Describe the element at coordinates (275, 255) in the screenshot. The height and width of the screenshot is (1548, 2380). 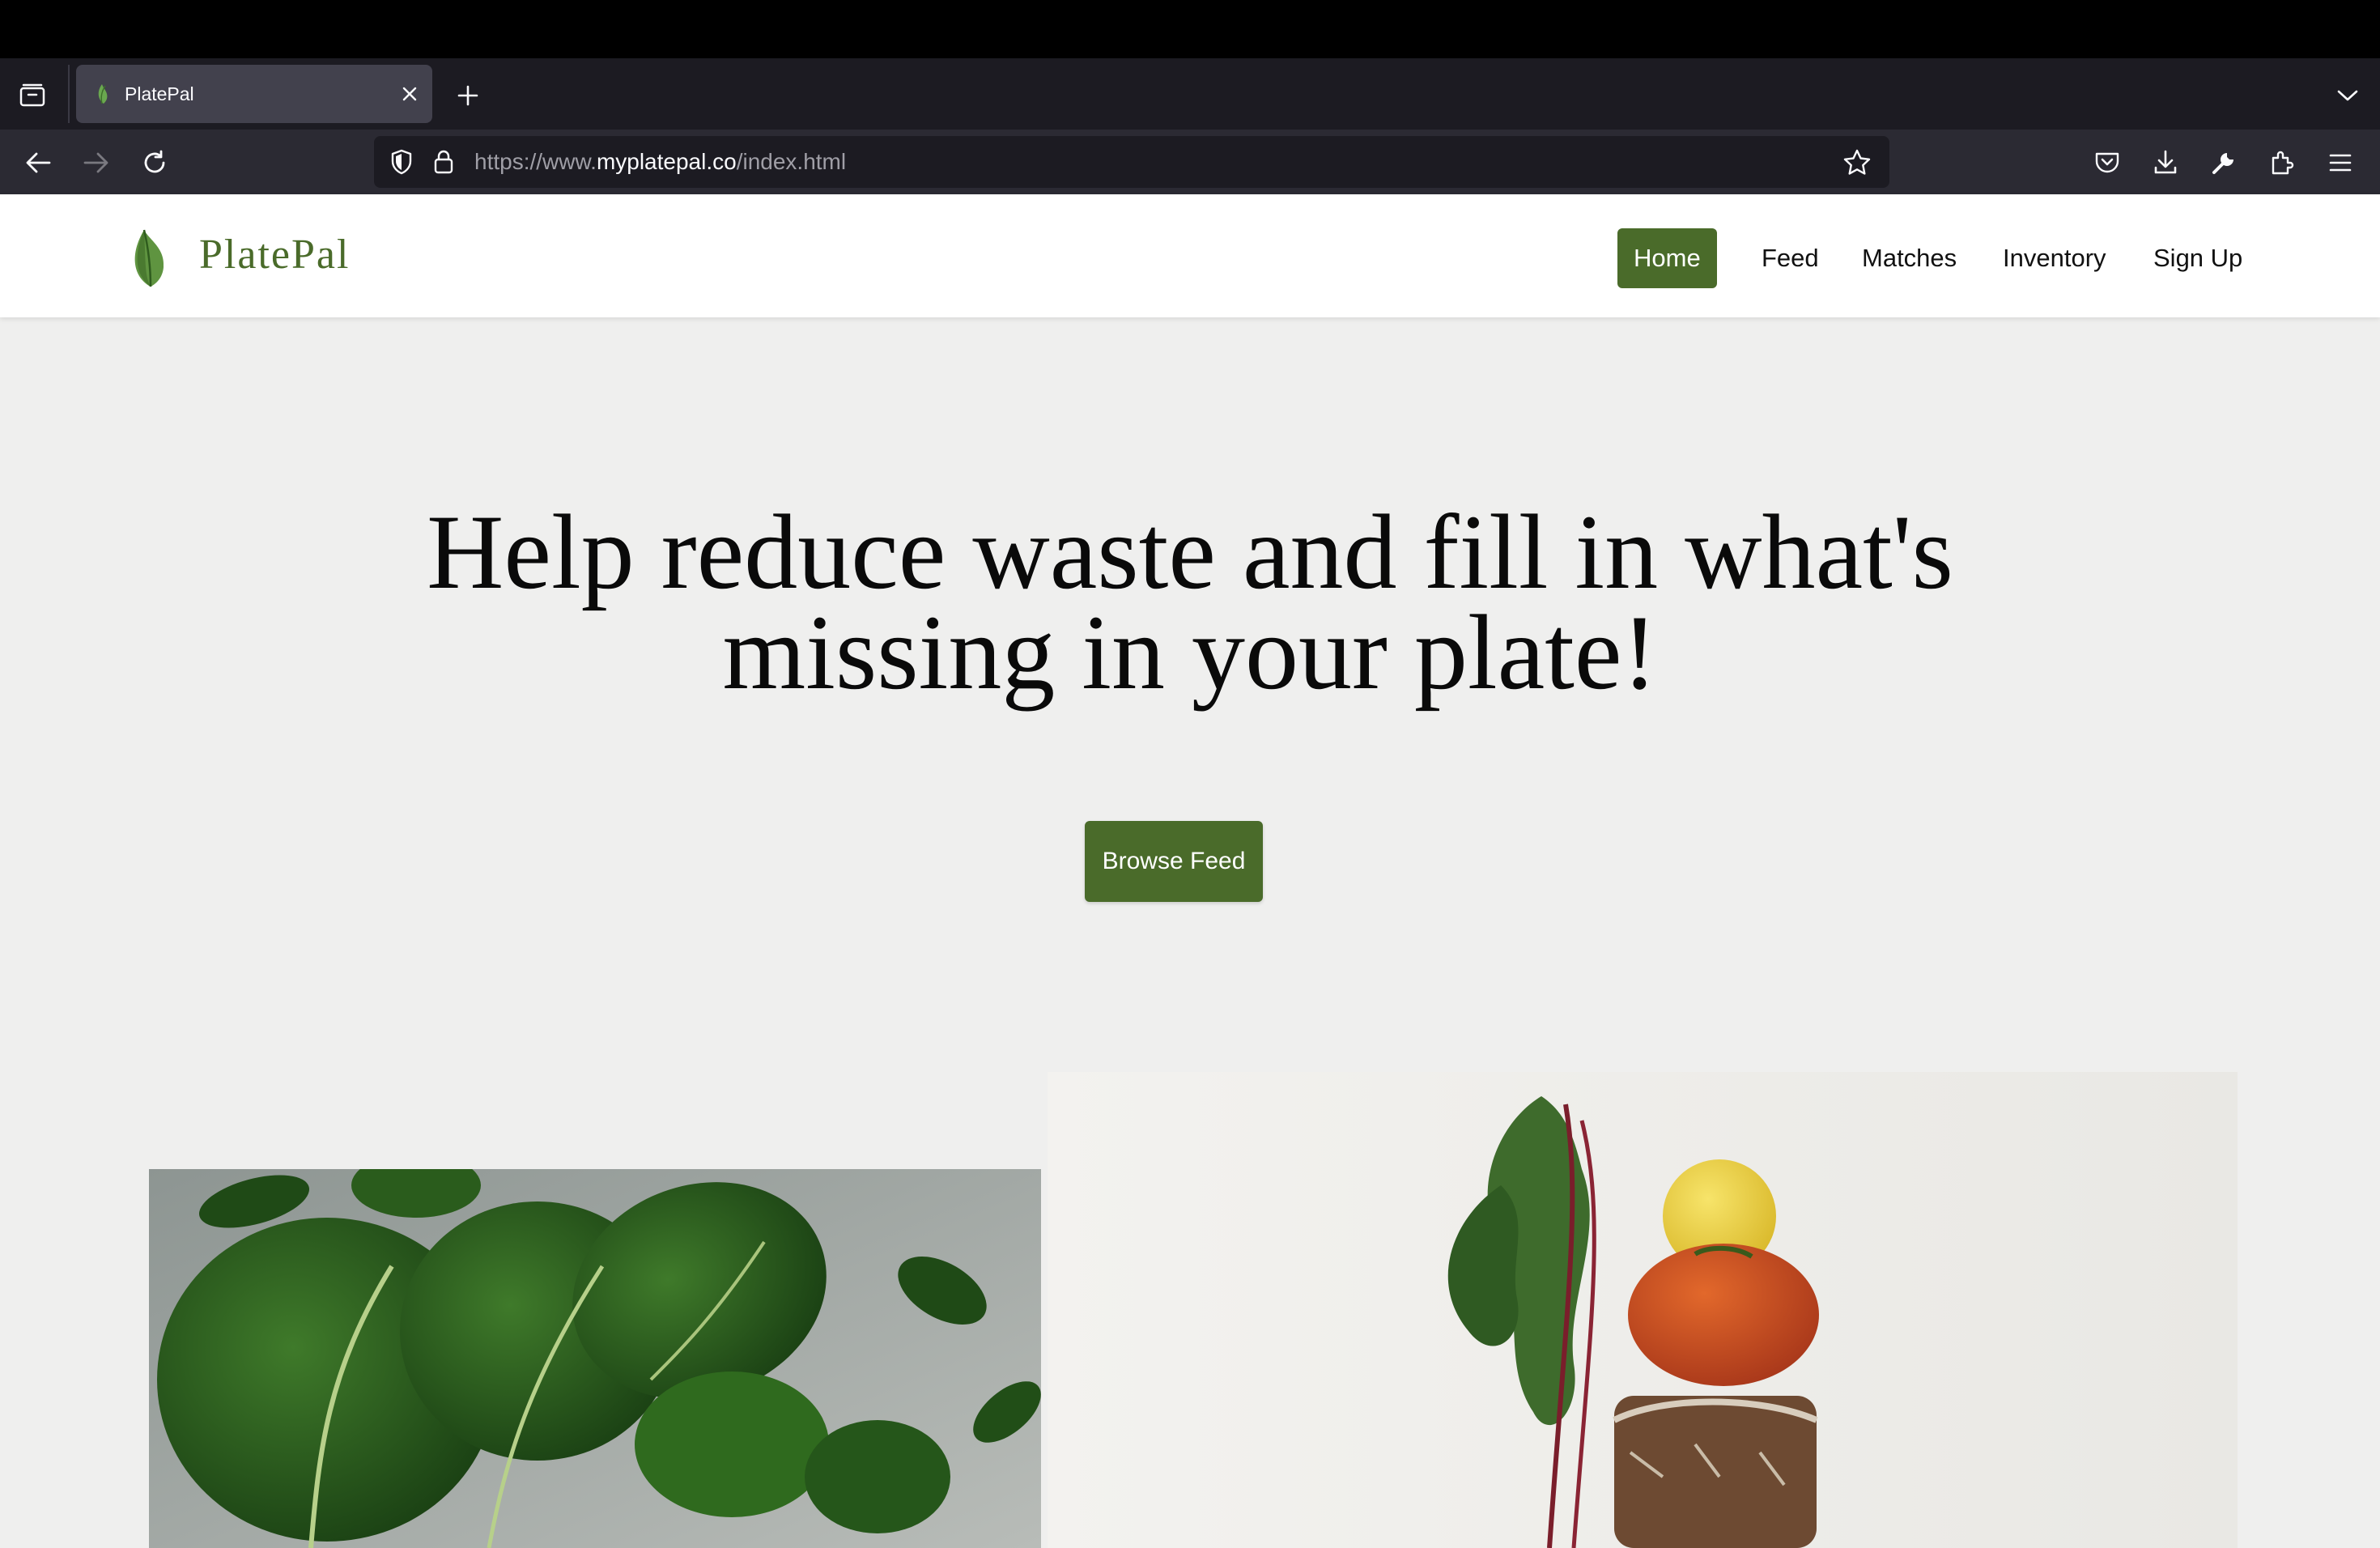
I see `brand-logo-text: PlatePal` at that location.